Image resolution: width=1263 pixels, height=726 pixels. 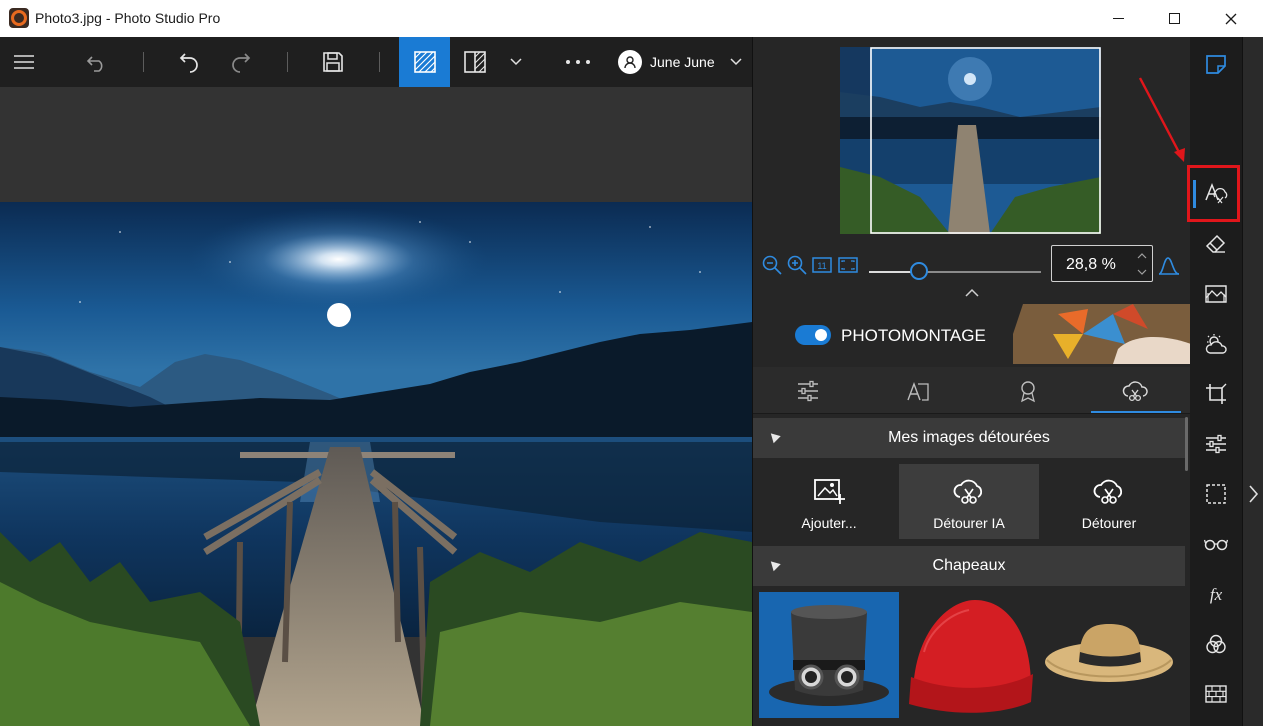 I want to click on panel-expand-edge, so click(x=1252, y=381).